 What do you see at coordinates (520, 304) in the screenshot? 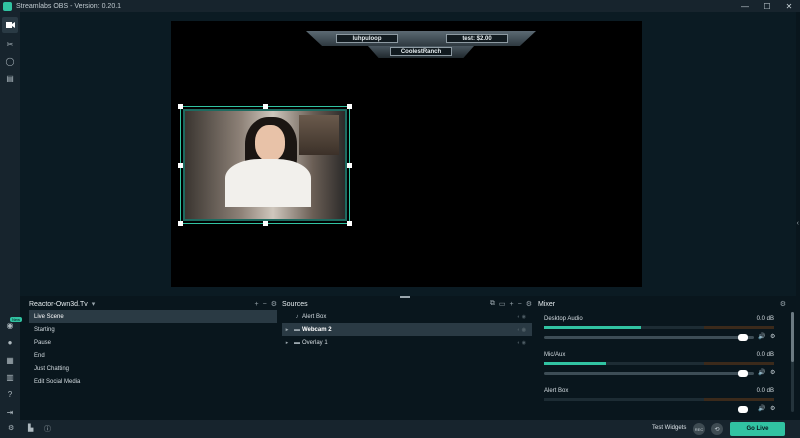
I see `remove-source-button: −` at bounding box center [520, 304].